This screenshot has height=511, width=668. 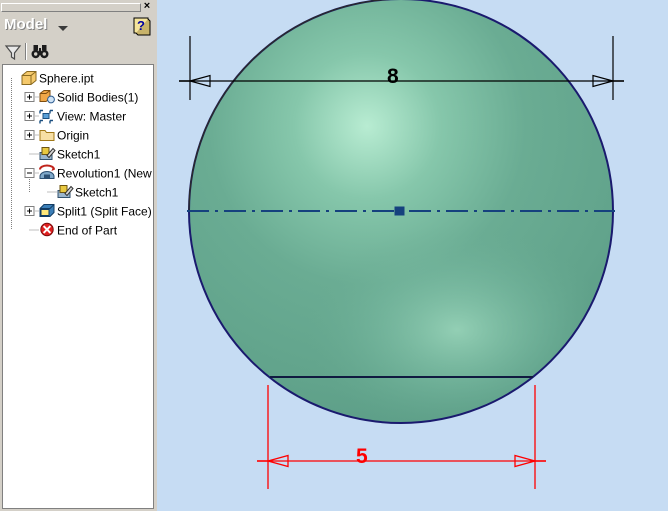 I want to click on tree-item-label: Split1 (Split Face), so click(x=104, y=212).